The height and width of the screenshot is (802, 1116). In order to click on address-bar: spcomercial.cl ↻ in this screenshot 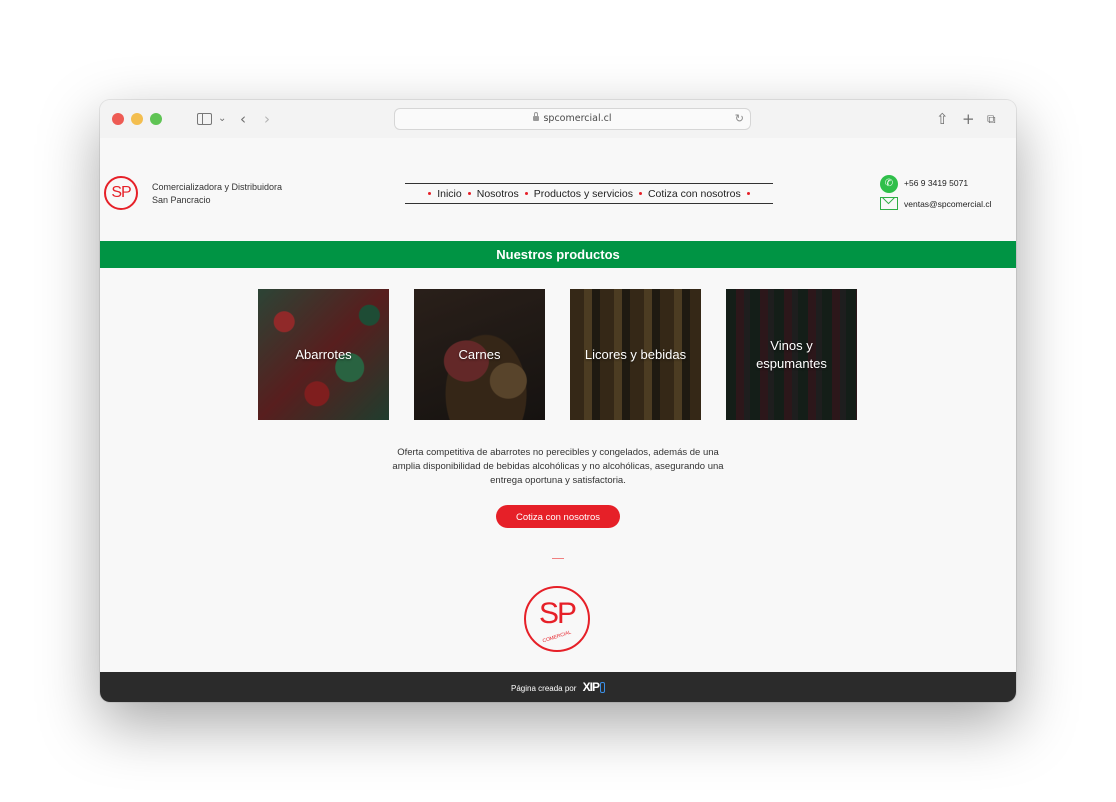, I will do `click(572, 119)`.